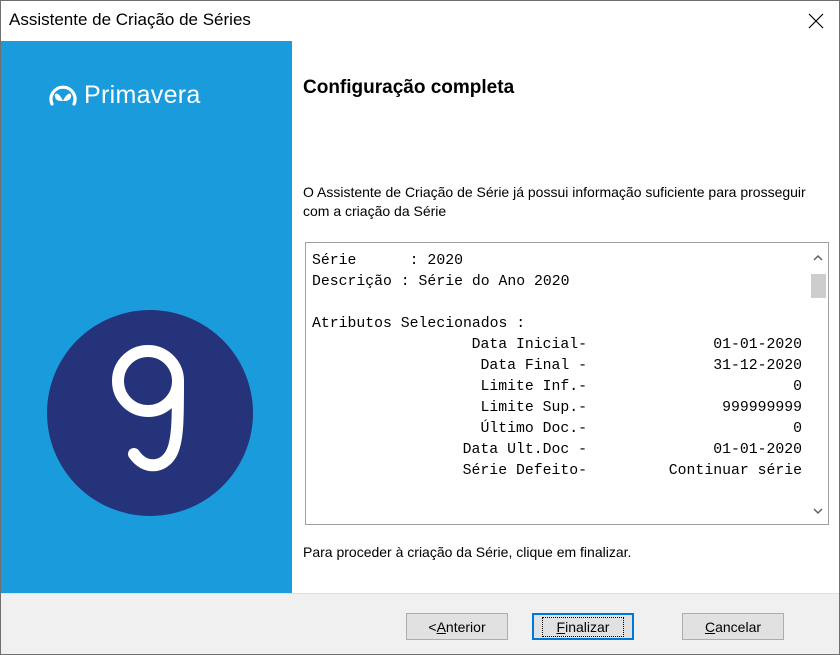 This screenshot has height=655, width=840. I want to click on primavera-badge, so click(150, 415).